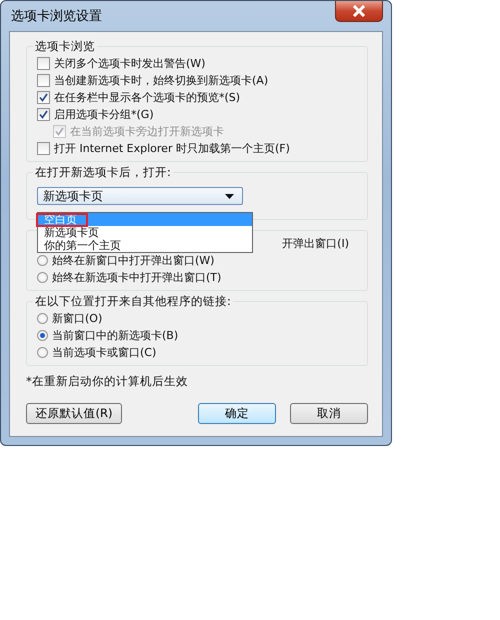 The width and height of the screenshot is (500, 620). Describe the element at coordinates (137, 277) in the screenshot. I see `radio-label: 始终在新选项卡中打开弹出窗口(T)` at that location.